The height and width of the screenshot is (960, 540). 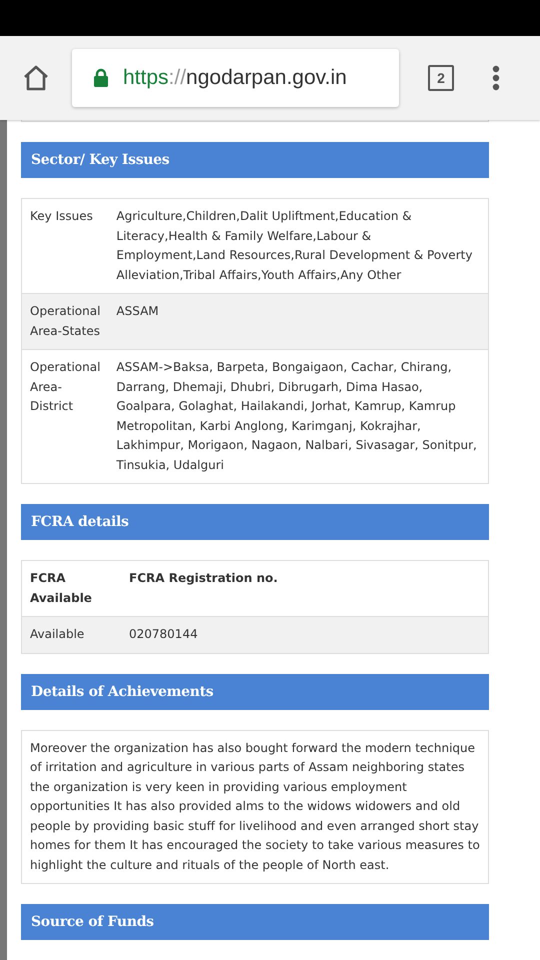 What do you see at coordinates (65, 322) in the screenshot?
I see `table-cell: Operational Area-States` at bounding box center [65, 322].